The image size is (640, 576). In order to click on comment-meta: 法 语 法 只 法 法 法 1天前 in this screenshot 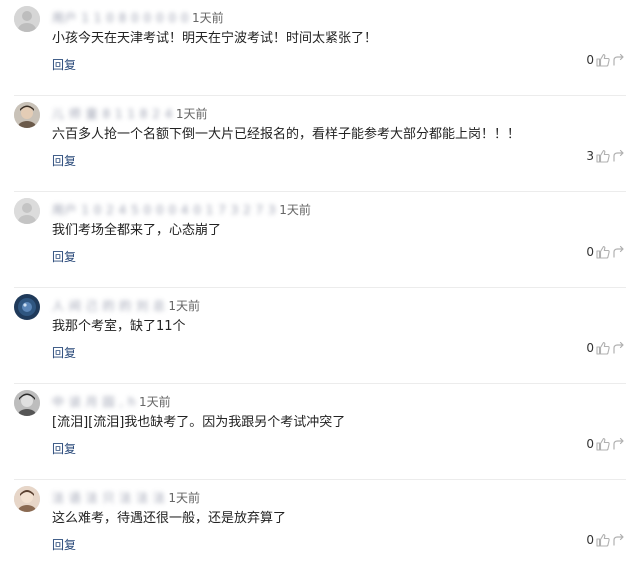, I will do `click(126, 497)`.